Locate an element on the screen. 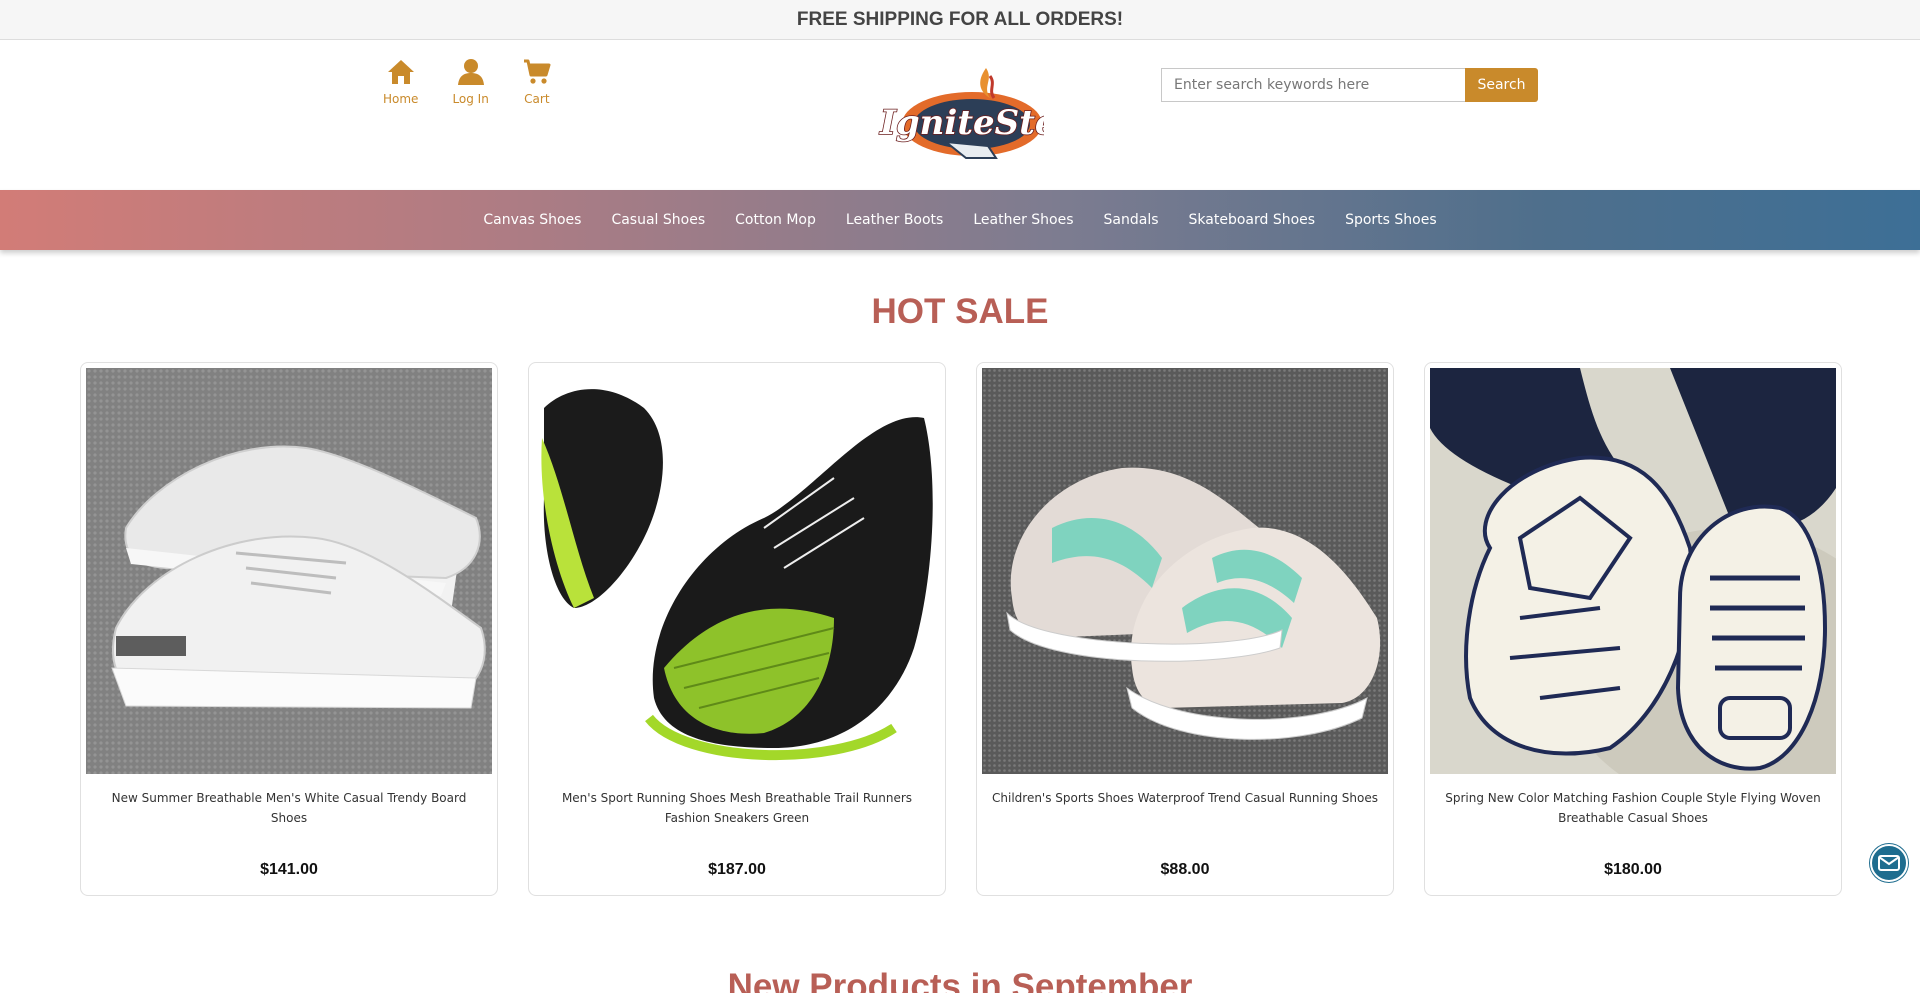 The height and width of the screenshot is (993, 1920). category-link-canvas-shoes: Canvas Shoes is located at coordinates (532, 220).